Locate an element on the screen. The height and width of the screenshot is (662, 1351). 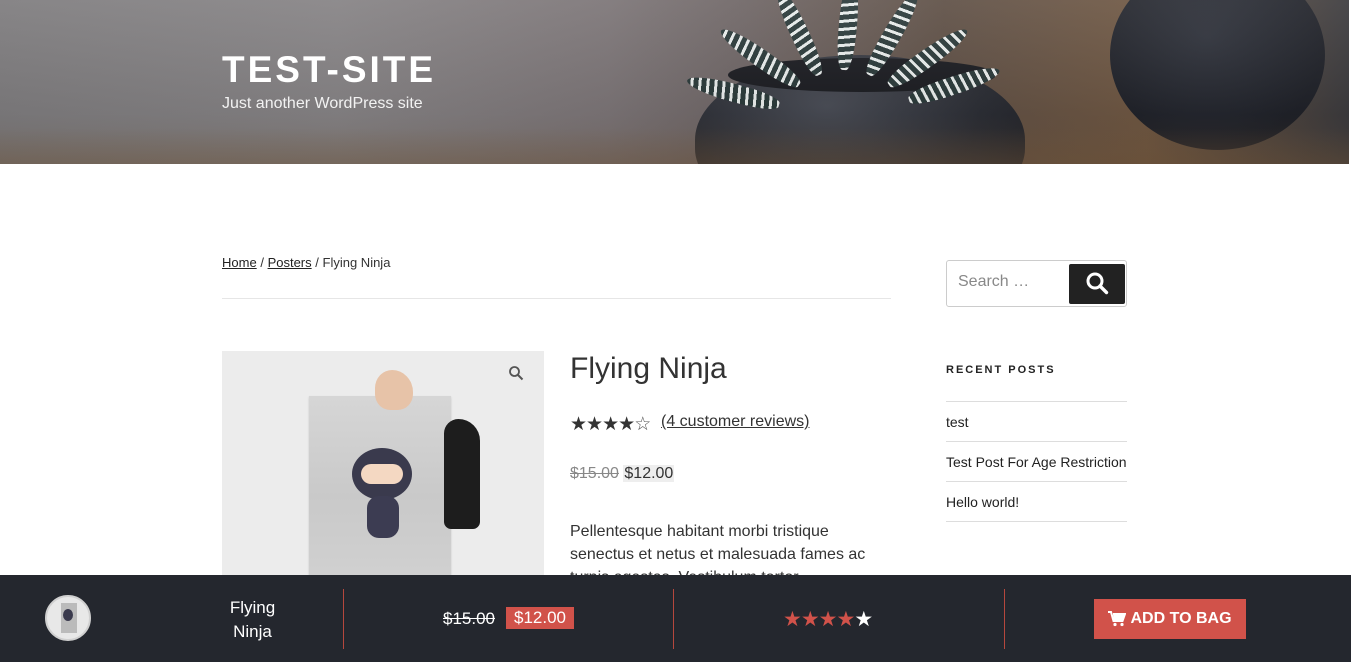
product-image-gallery is located at coordinates (383, 466).